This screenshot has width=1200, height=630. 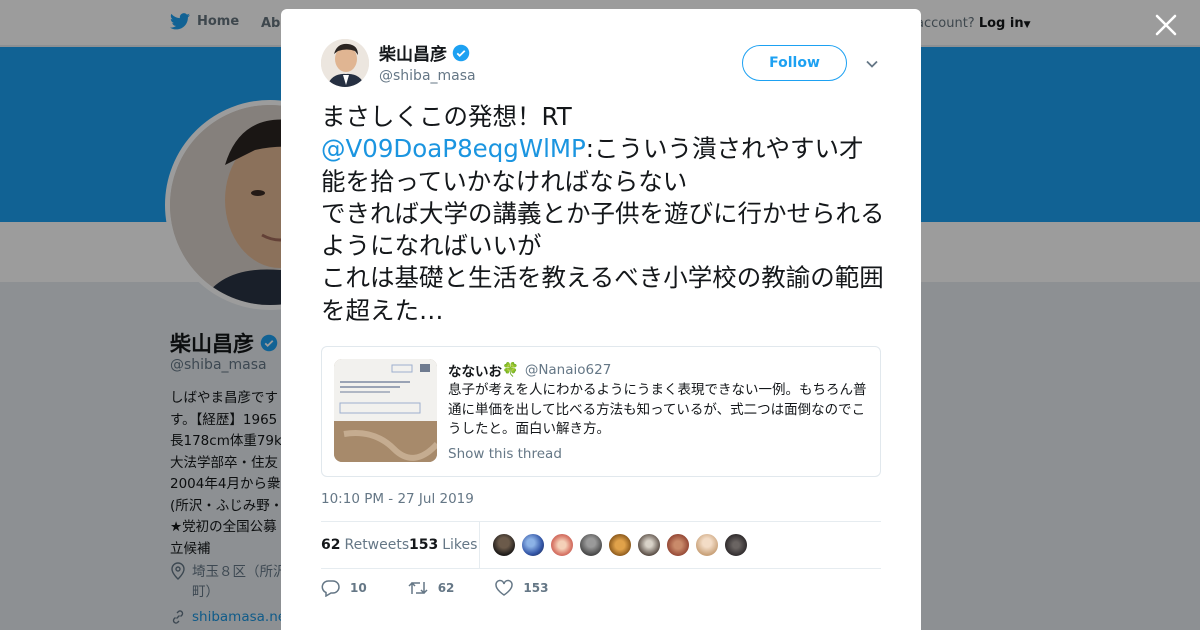 I want to click on tweet-text-line: できれば大学の講義とか子供を遊びに行かせられるようになればいいが, so click(x=603, y=229).